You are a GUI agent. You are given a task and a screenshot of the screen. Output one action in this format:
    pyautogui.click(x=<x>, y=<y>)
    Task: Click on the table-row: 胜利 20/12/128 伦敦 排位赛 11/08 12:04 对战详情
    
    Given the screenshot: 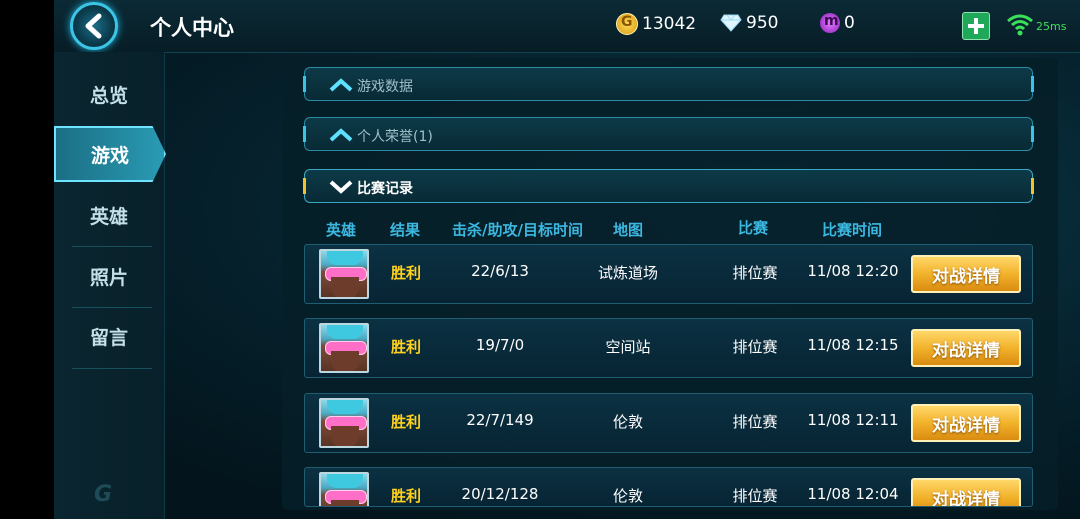 What is the action you would take?
    pyautogui.click(x=668, y=487)
    